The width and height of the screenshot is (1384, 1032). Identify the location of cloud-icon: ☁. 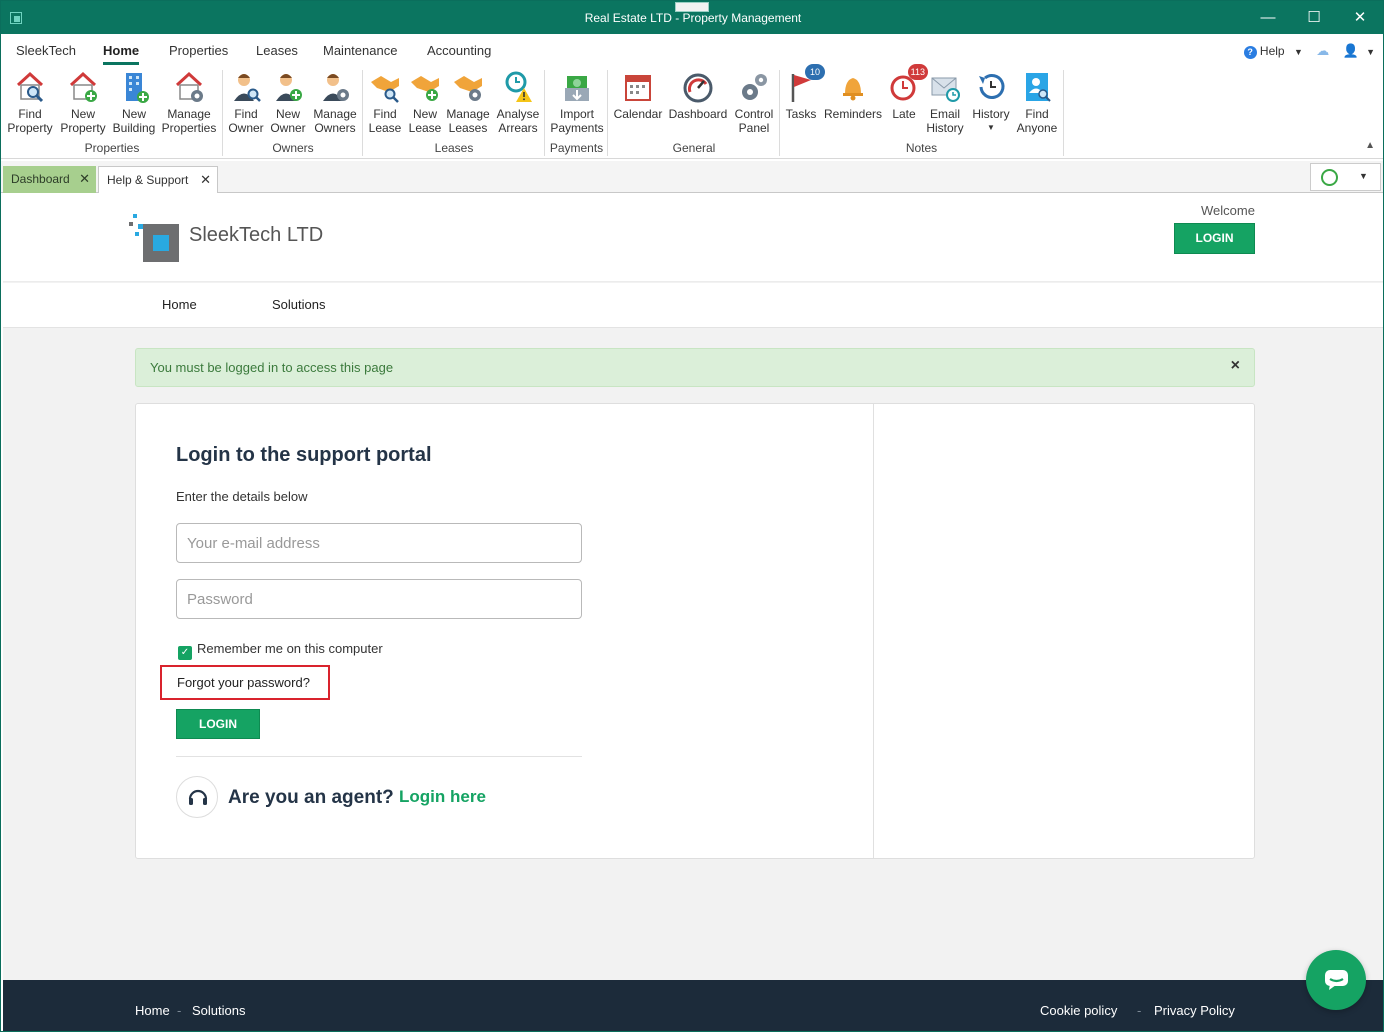
(1322, 50).